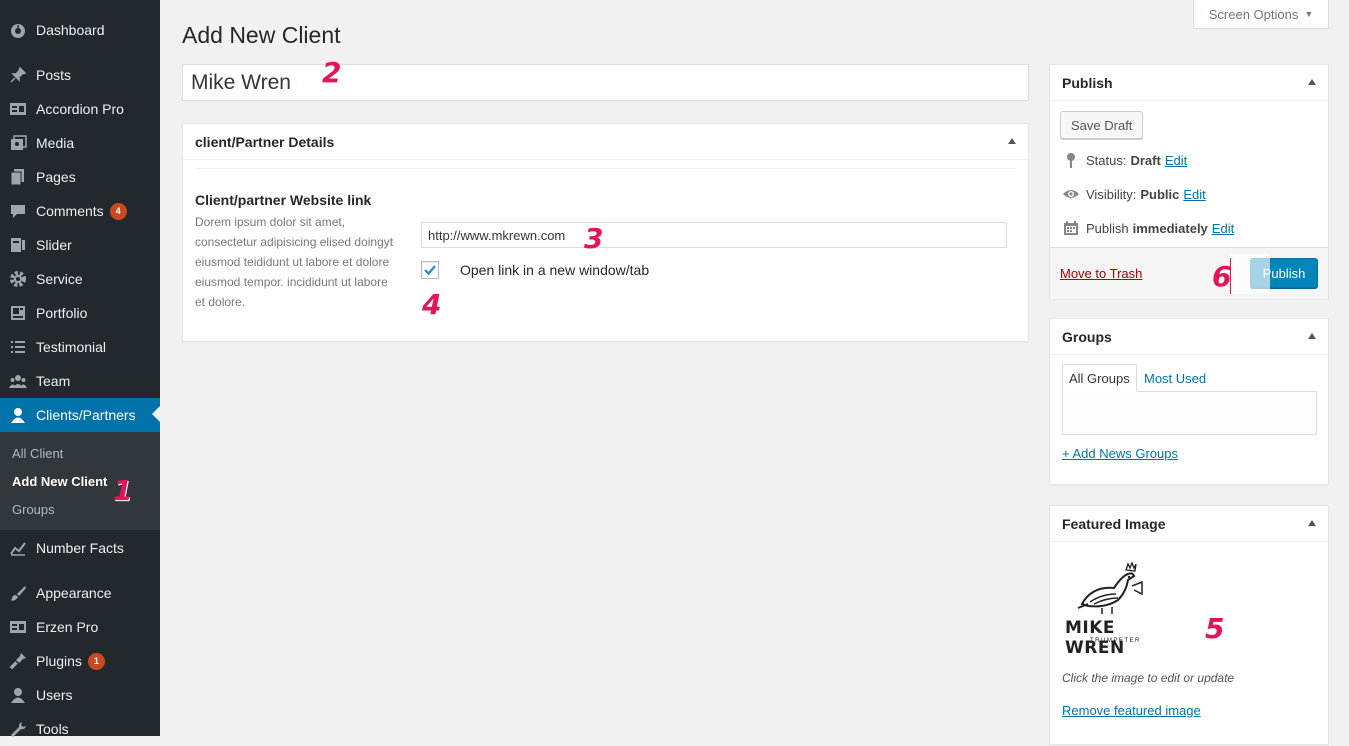 This screenshot has width=1349, height=746. What do you see at coordinates (1250, 274) in the screenshot?
I see `publish-highlight` at bounding box center [1250, 274].